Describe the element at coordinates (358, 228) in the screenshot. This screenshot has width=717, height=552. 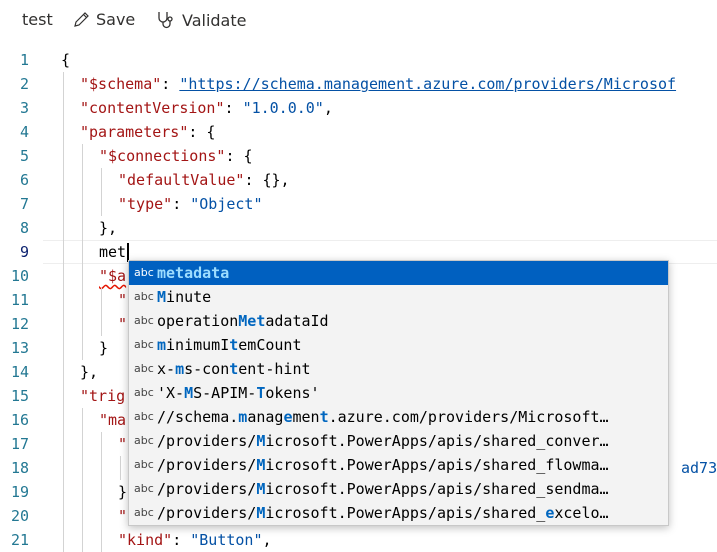
I see `code-line: 8 },` at that location.